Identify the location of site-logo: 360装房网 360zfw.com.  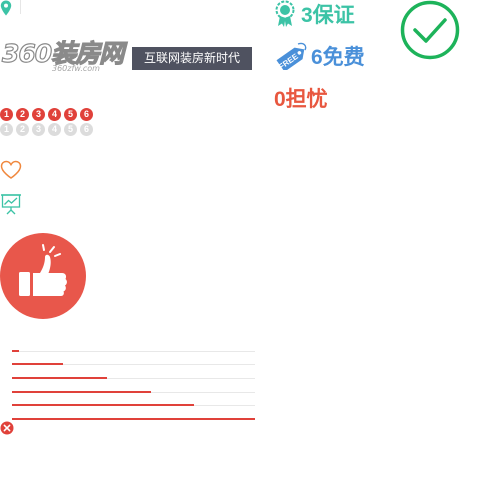
(62, 54).